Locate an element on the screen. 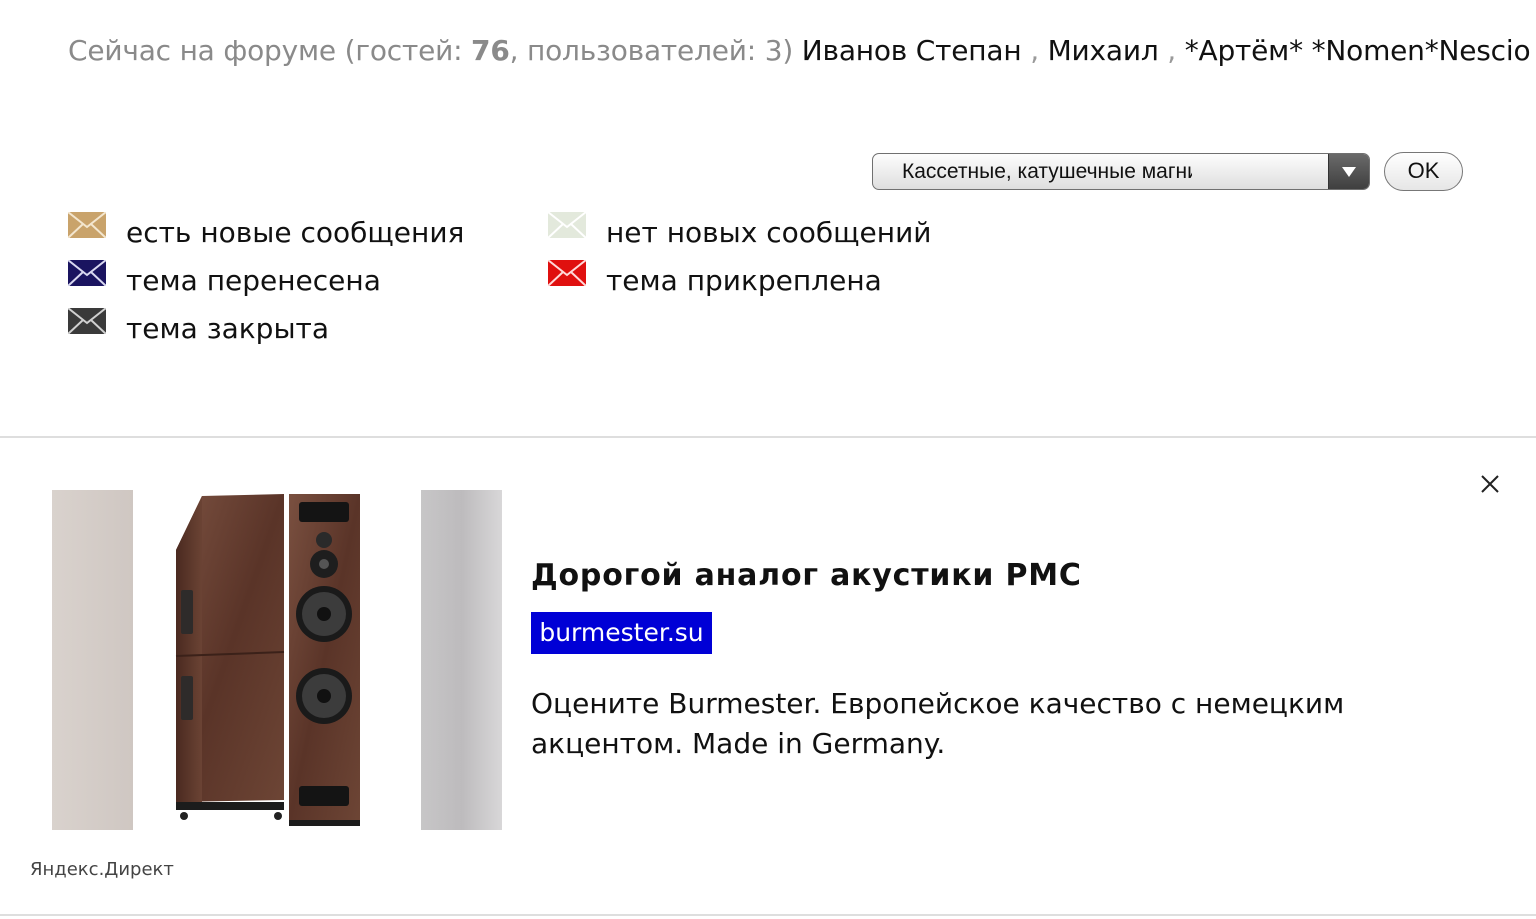 The height and width of the screenshot is (919, 1536). online-user-link: *Артём* is located at coordinates (1244, 50).